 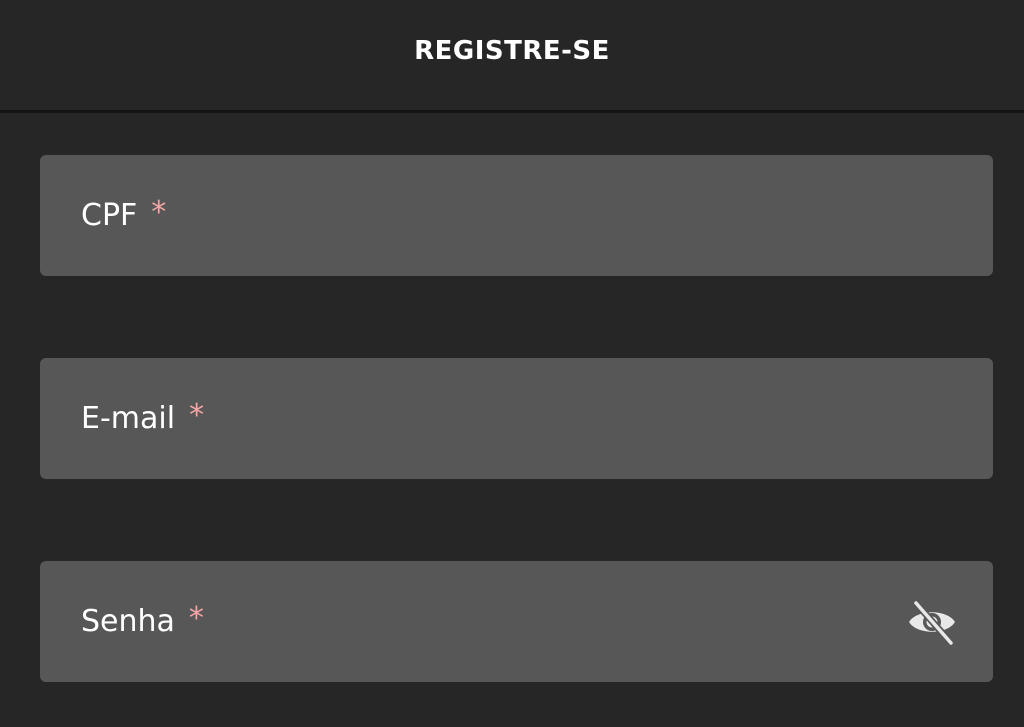 What do you see at coordinates (128, 418) in the screenshot?
I see `email-label: E-mail` at bounding box center [128, 418].